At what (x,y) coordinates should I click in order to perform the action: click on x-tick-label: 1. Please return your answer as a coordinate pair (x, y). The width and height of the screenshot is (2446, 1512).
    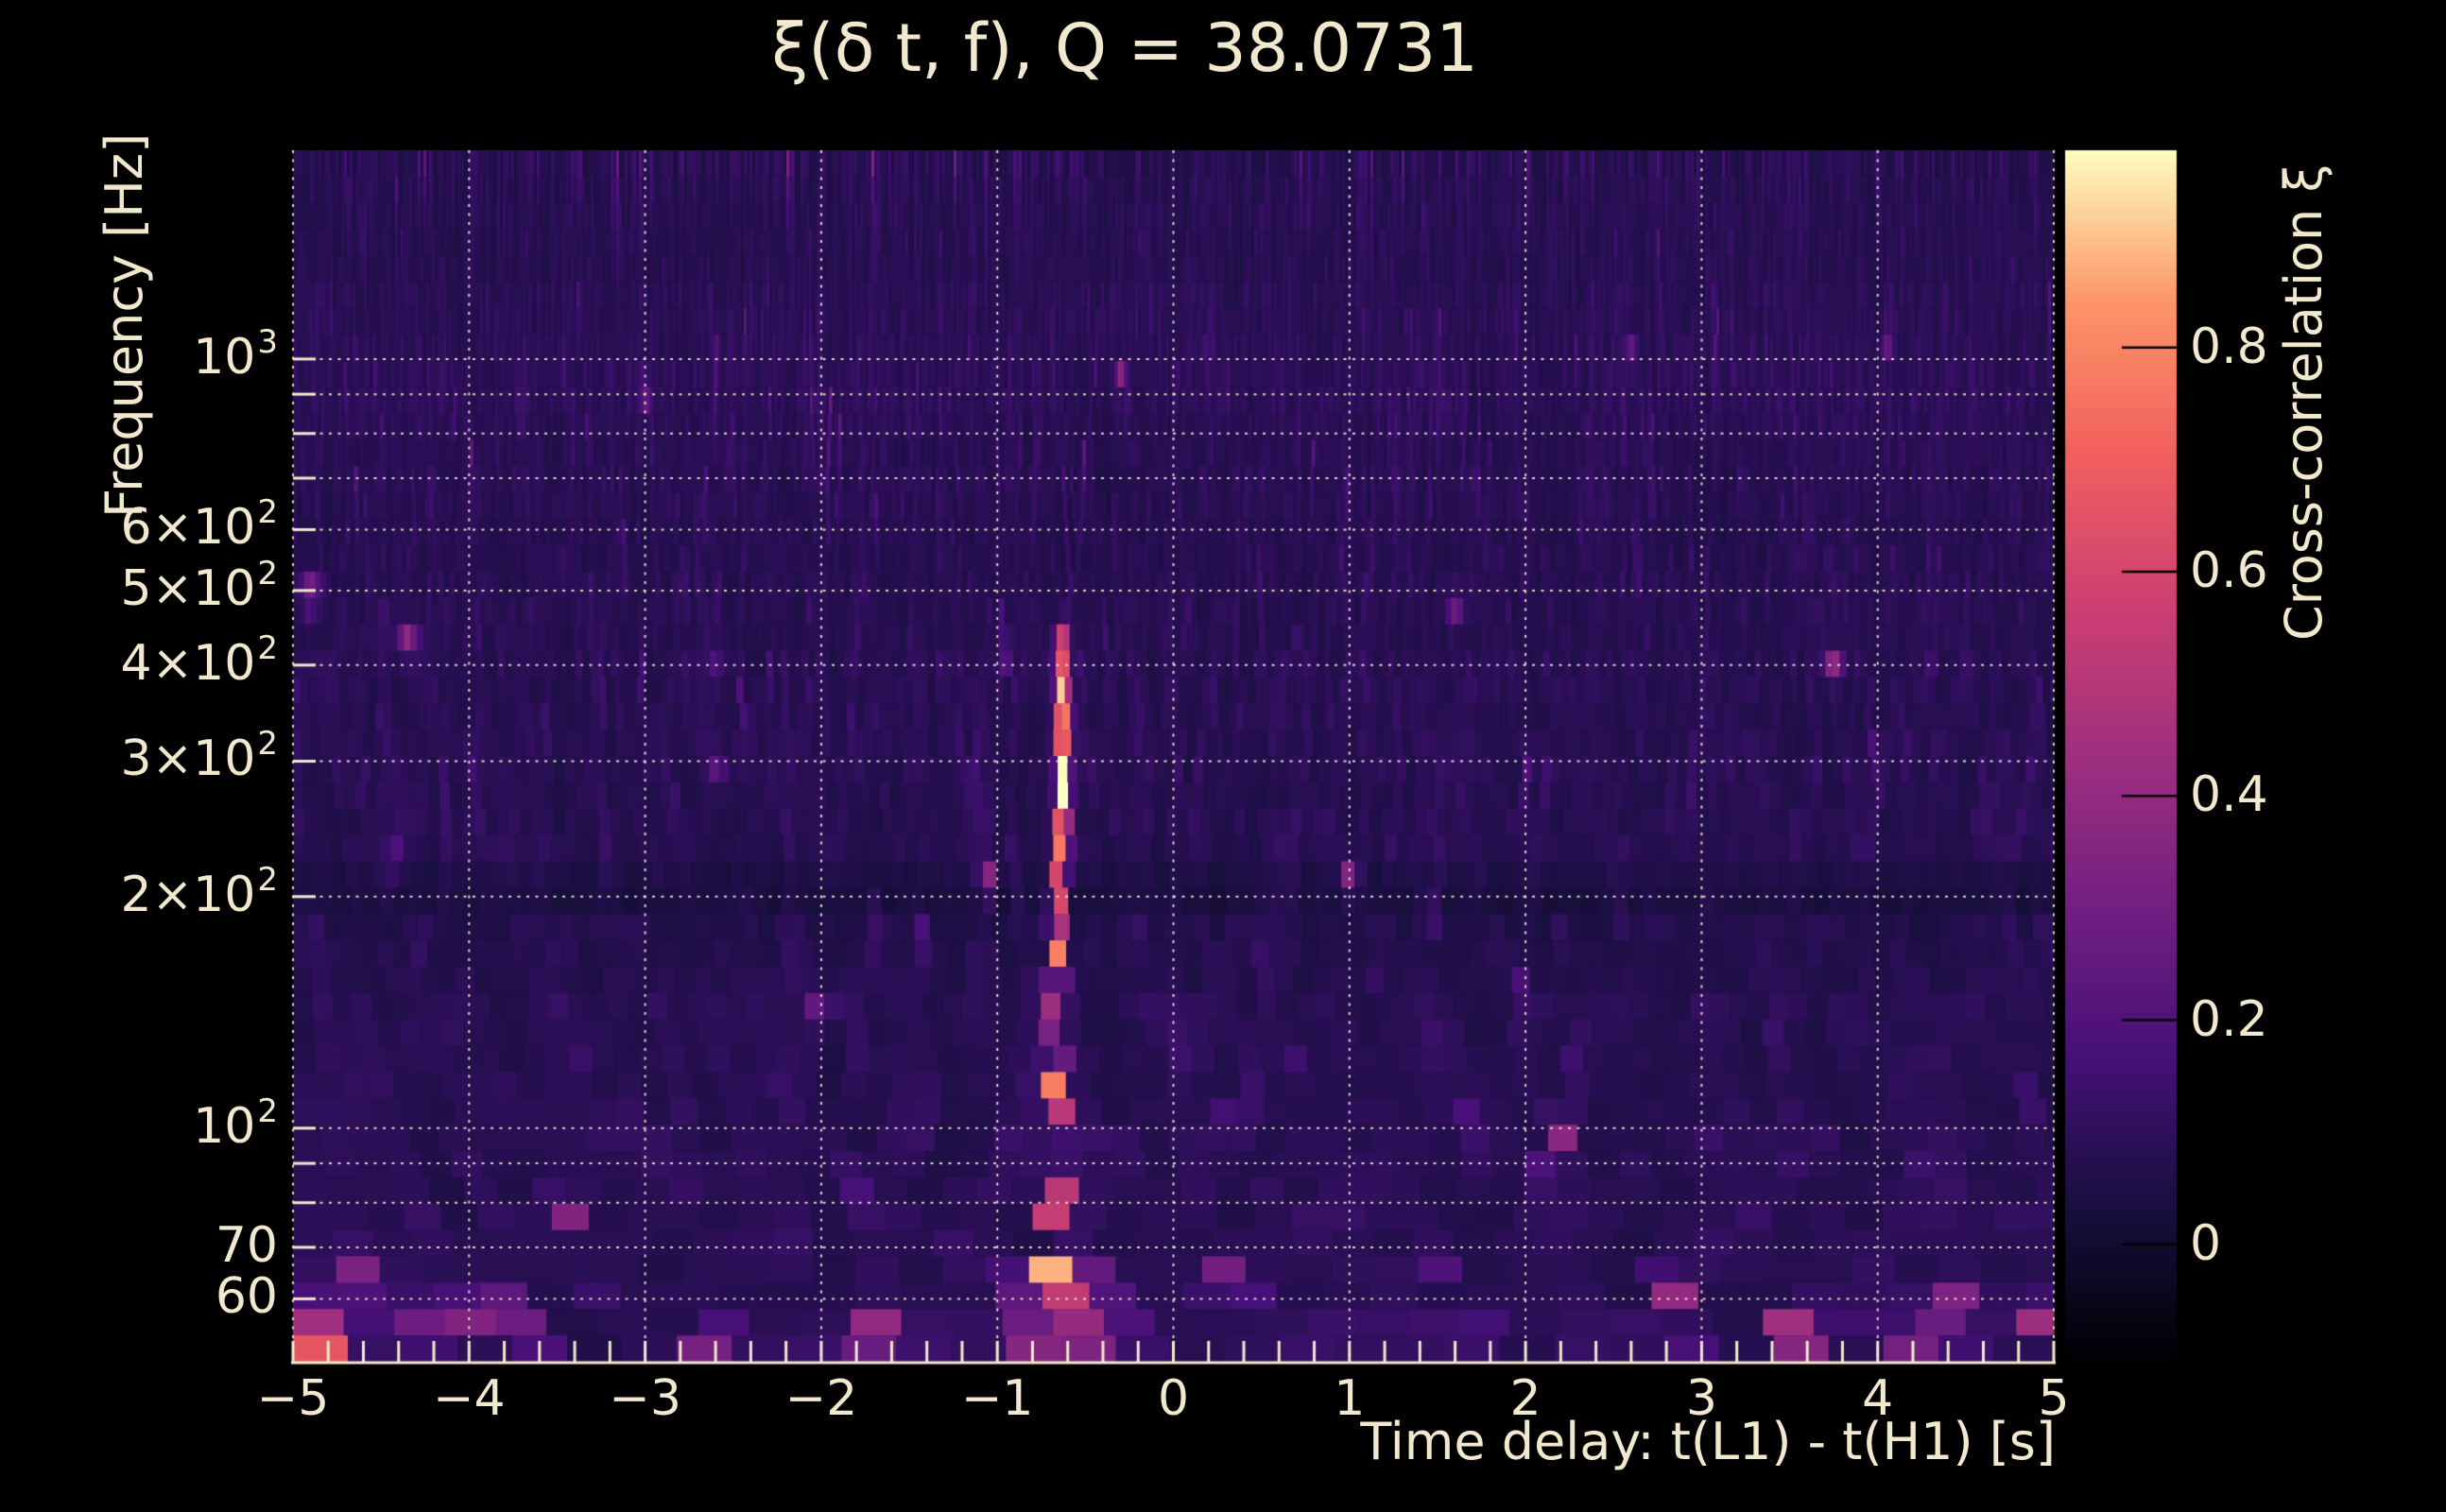
    Looking at the image, I should click on (1350, 1398).